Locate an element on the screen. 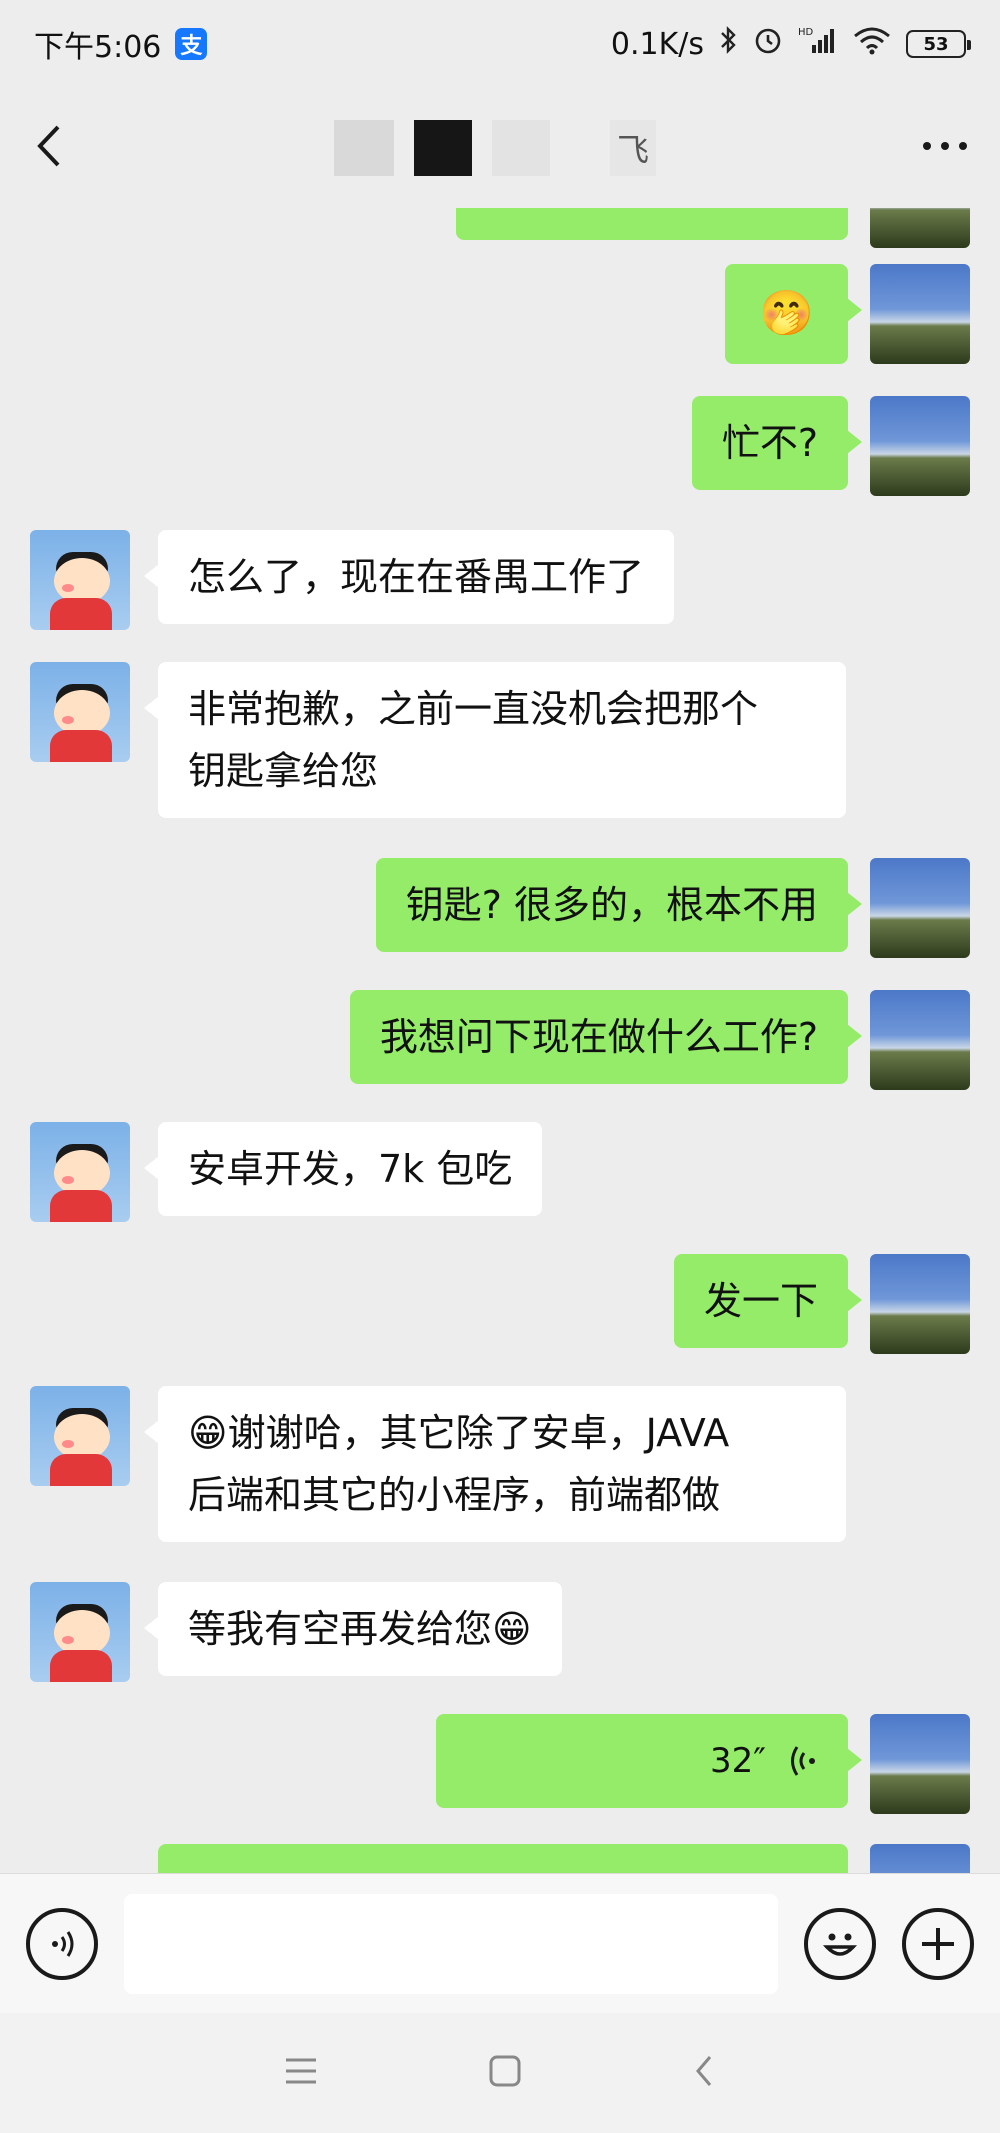 The width and height of the screenshot is (1000, 2133). more-dots-icon is located at coordinates (945, 146).